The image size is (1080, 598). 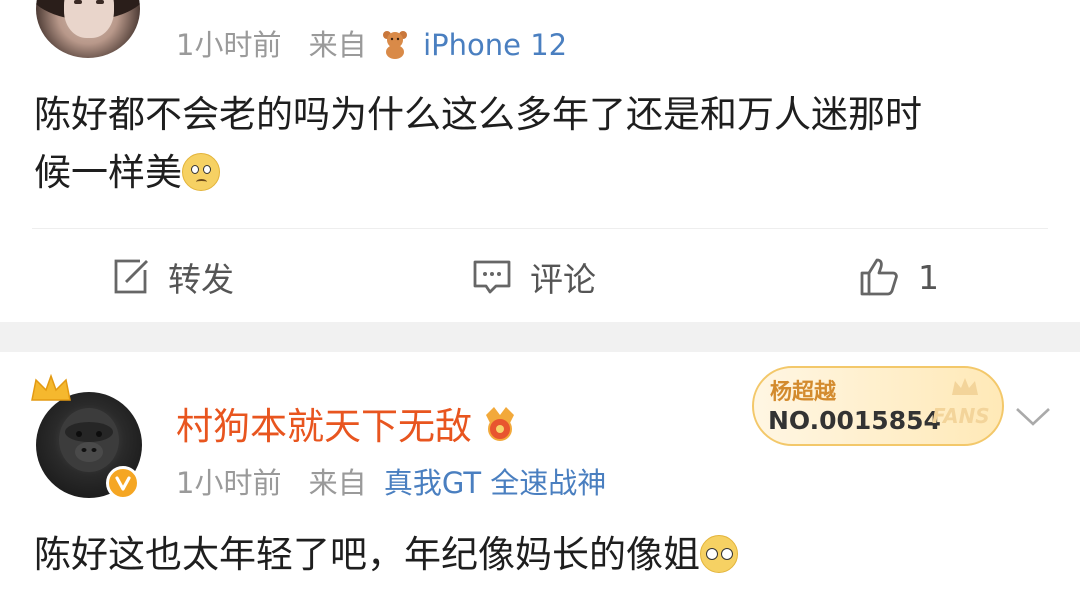 I want to click on like-icon, so click(x=879, y=277).